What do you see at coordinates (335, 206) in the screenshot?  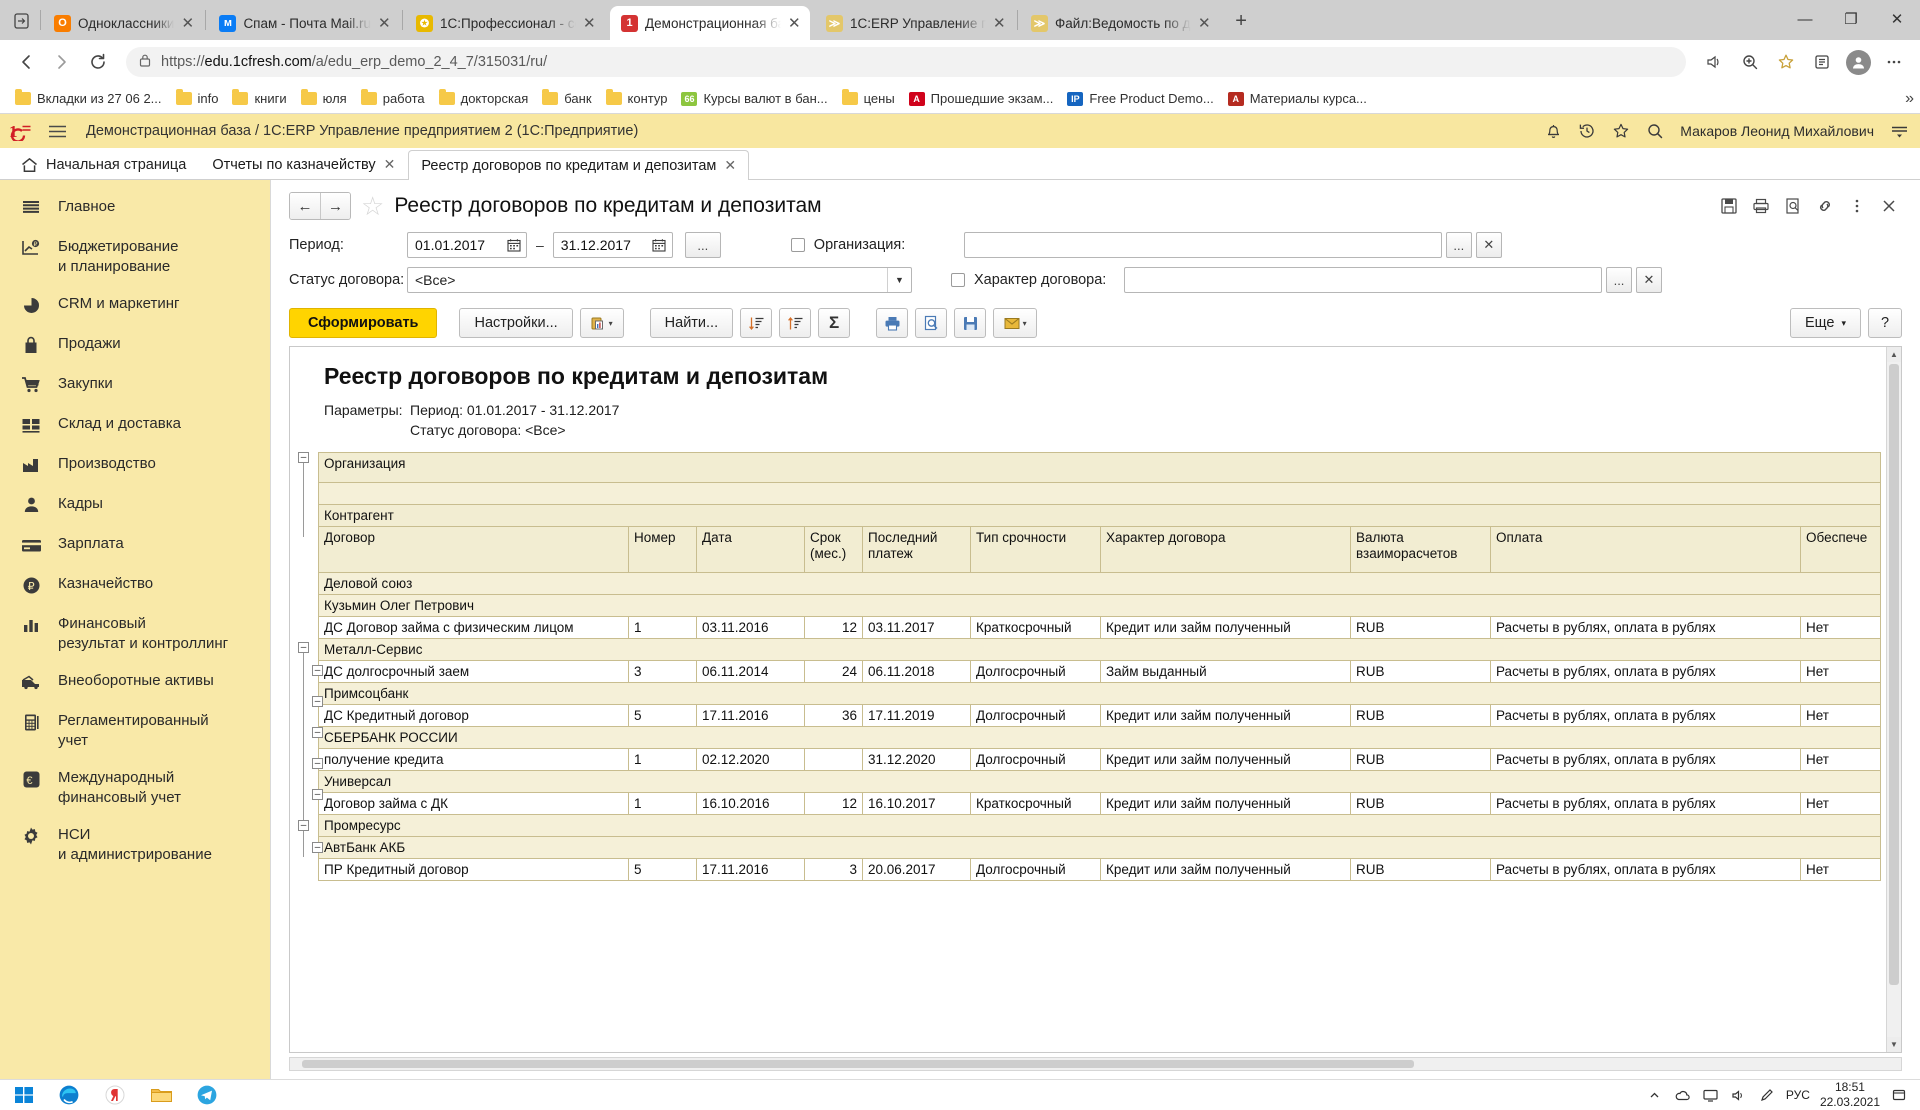 I see `page-forward-button: →` at bounding box center [335, 206].